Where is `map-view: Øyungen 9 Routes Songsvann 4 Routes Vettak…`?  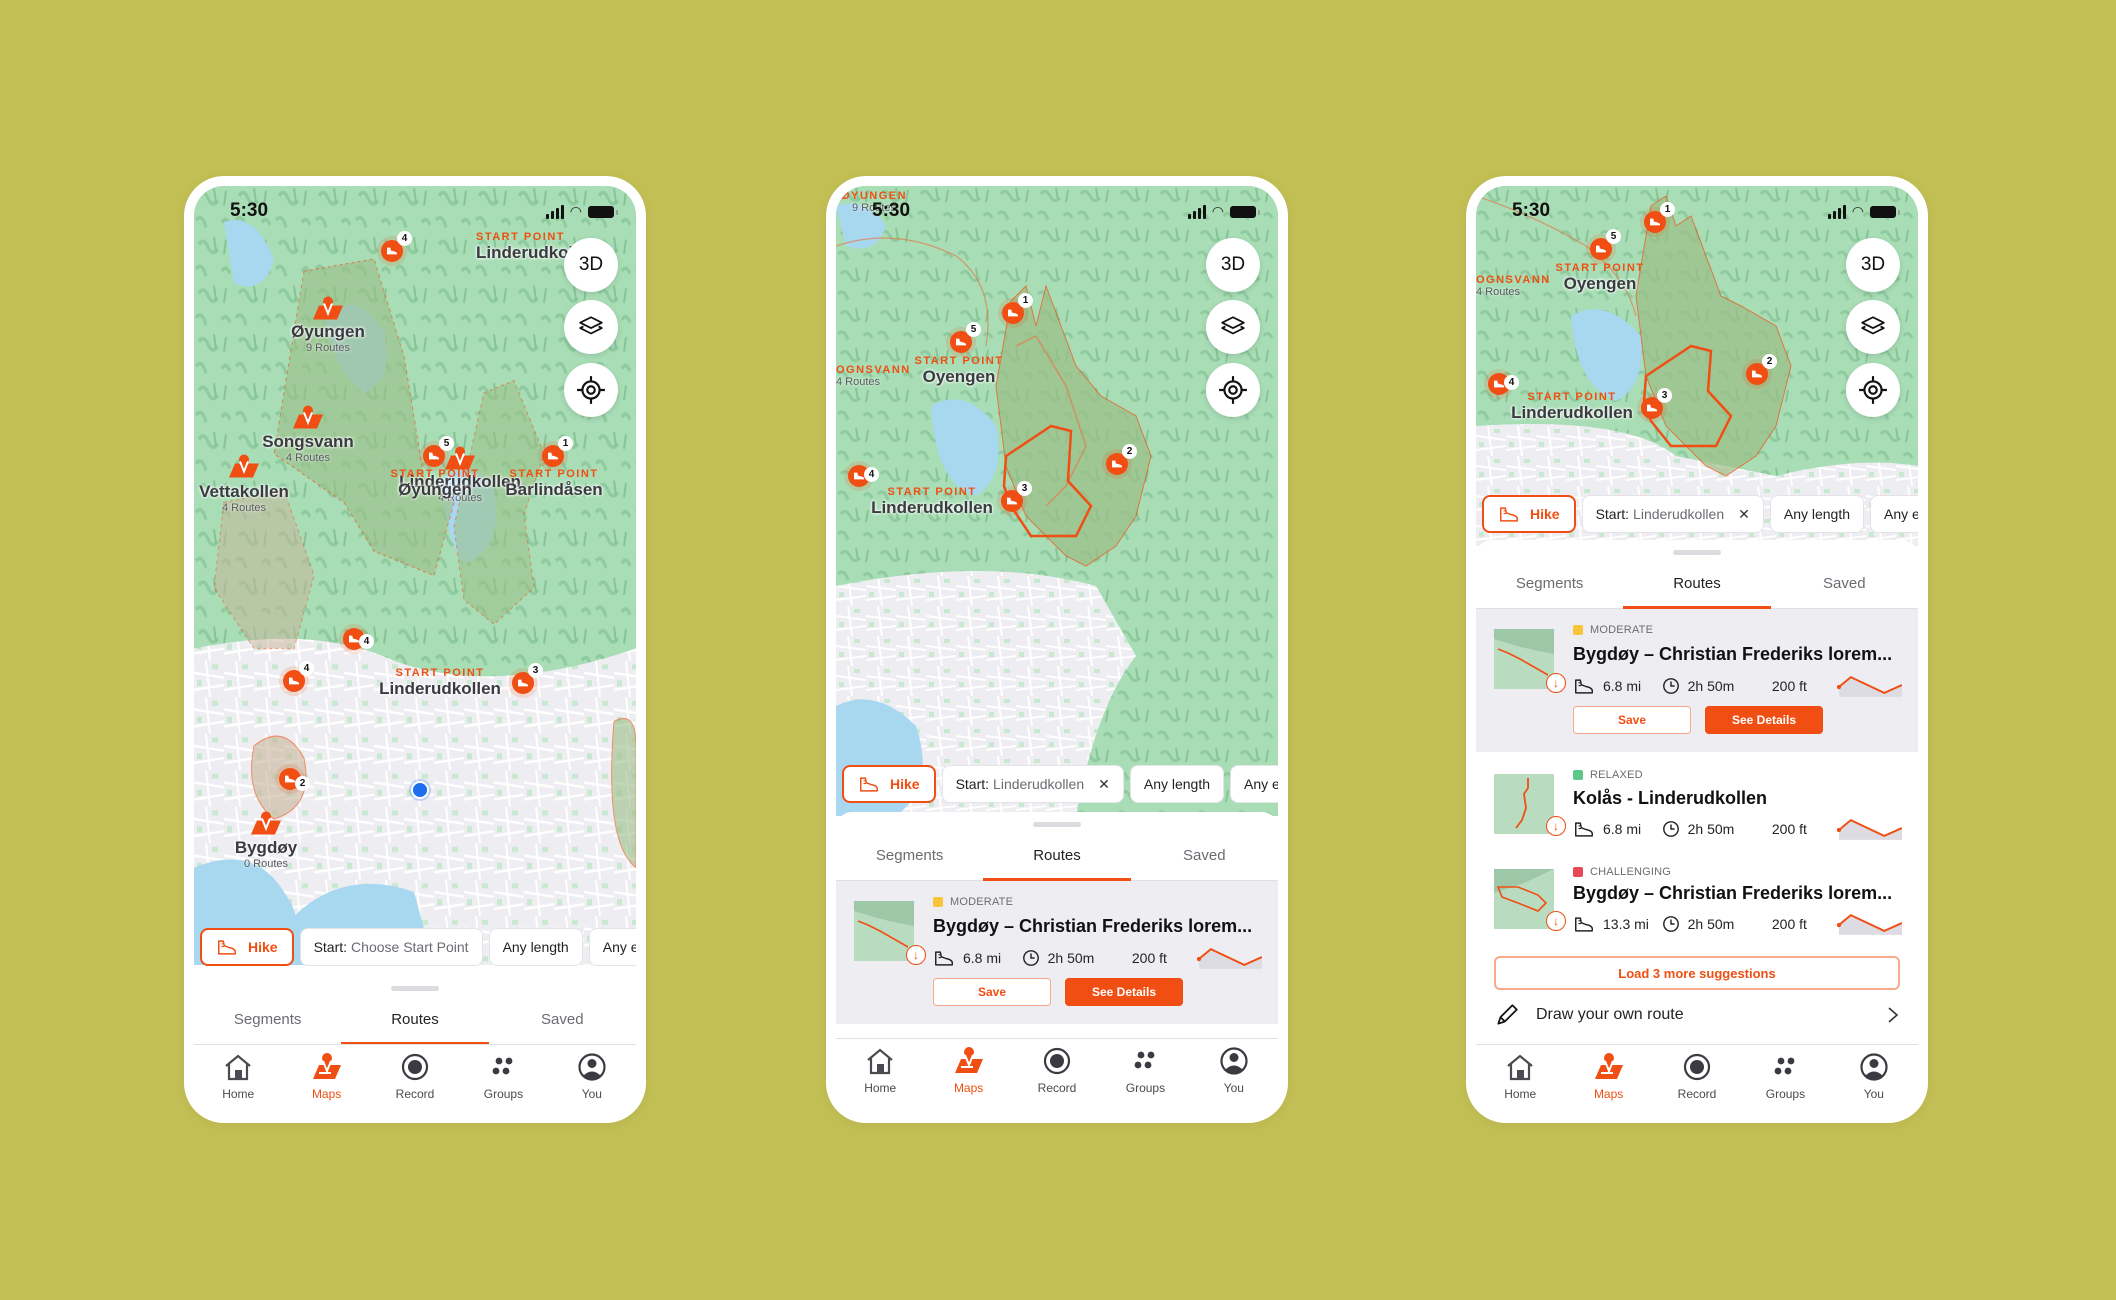 map-view: Øyungen 9 Routes Songsvann 4 Routes Vettak… is located at coordinates (415, 575).